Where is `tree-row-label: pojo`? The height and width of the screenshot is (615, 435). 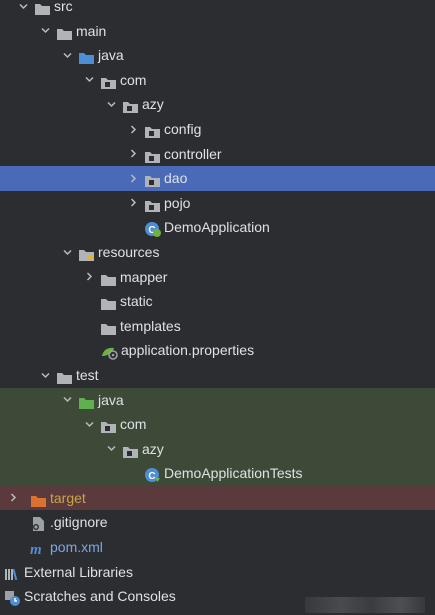 tree-row-label: pojo is located at coordinates (177, 202).